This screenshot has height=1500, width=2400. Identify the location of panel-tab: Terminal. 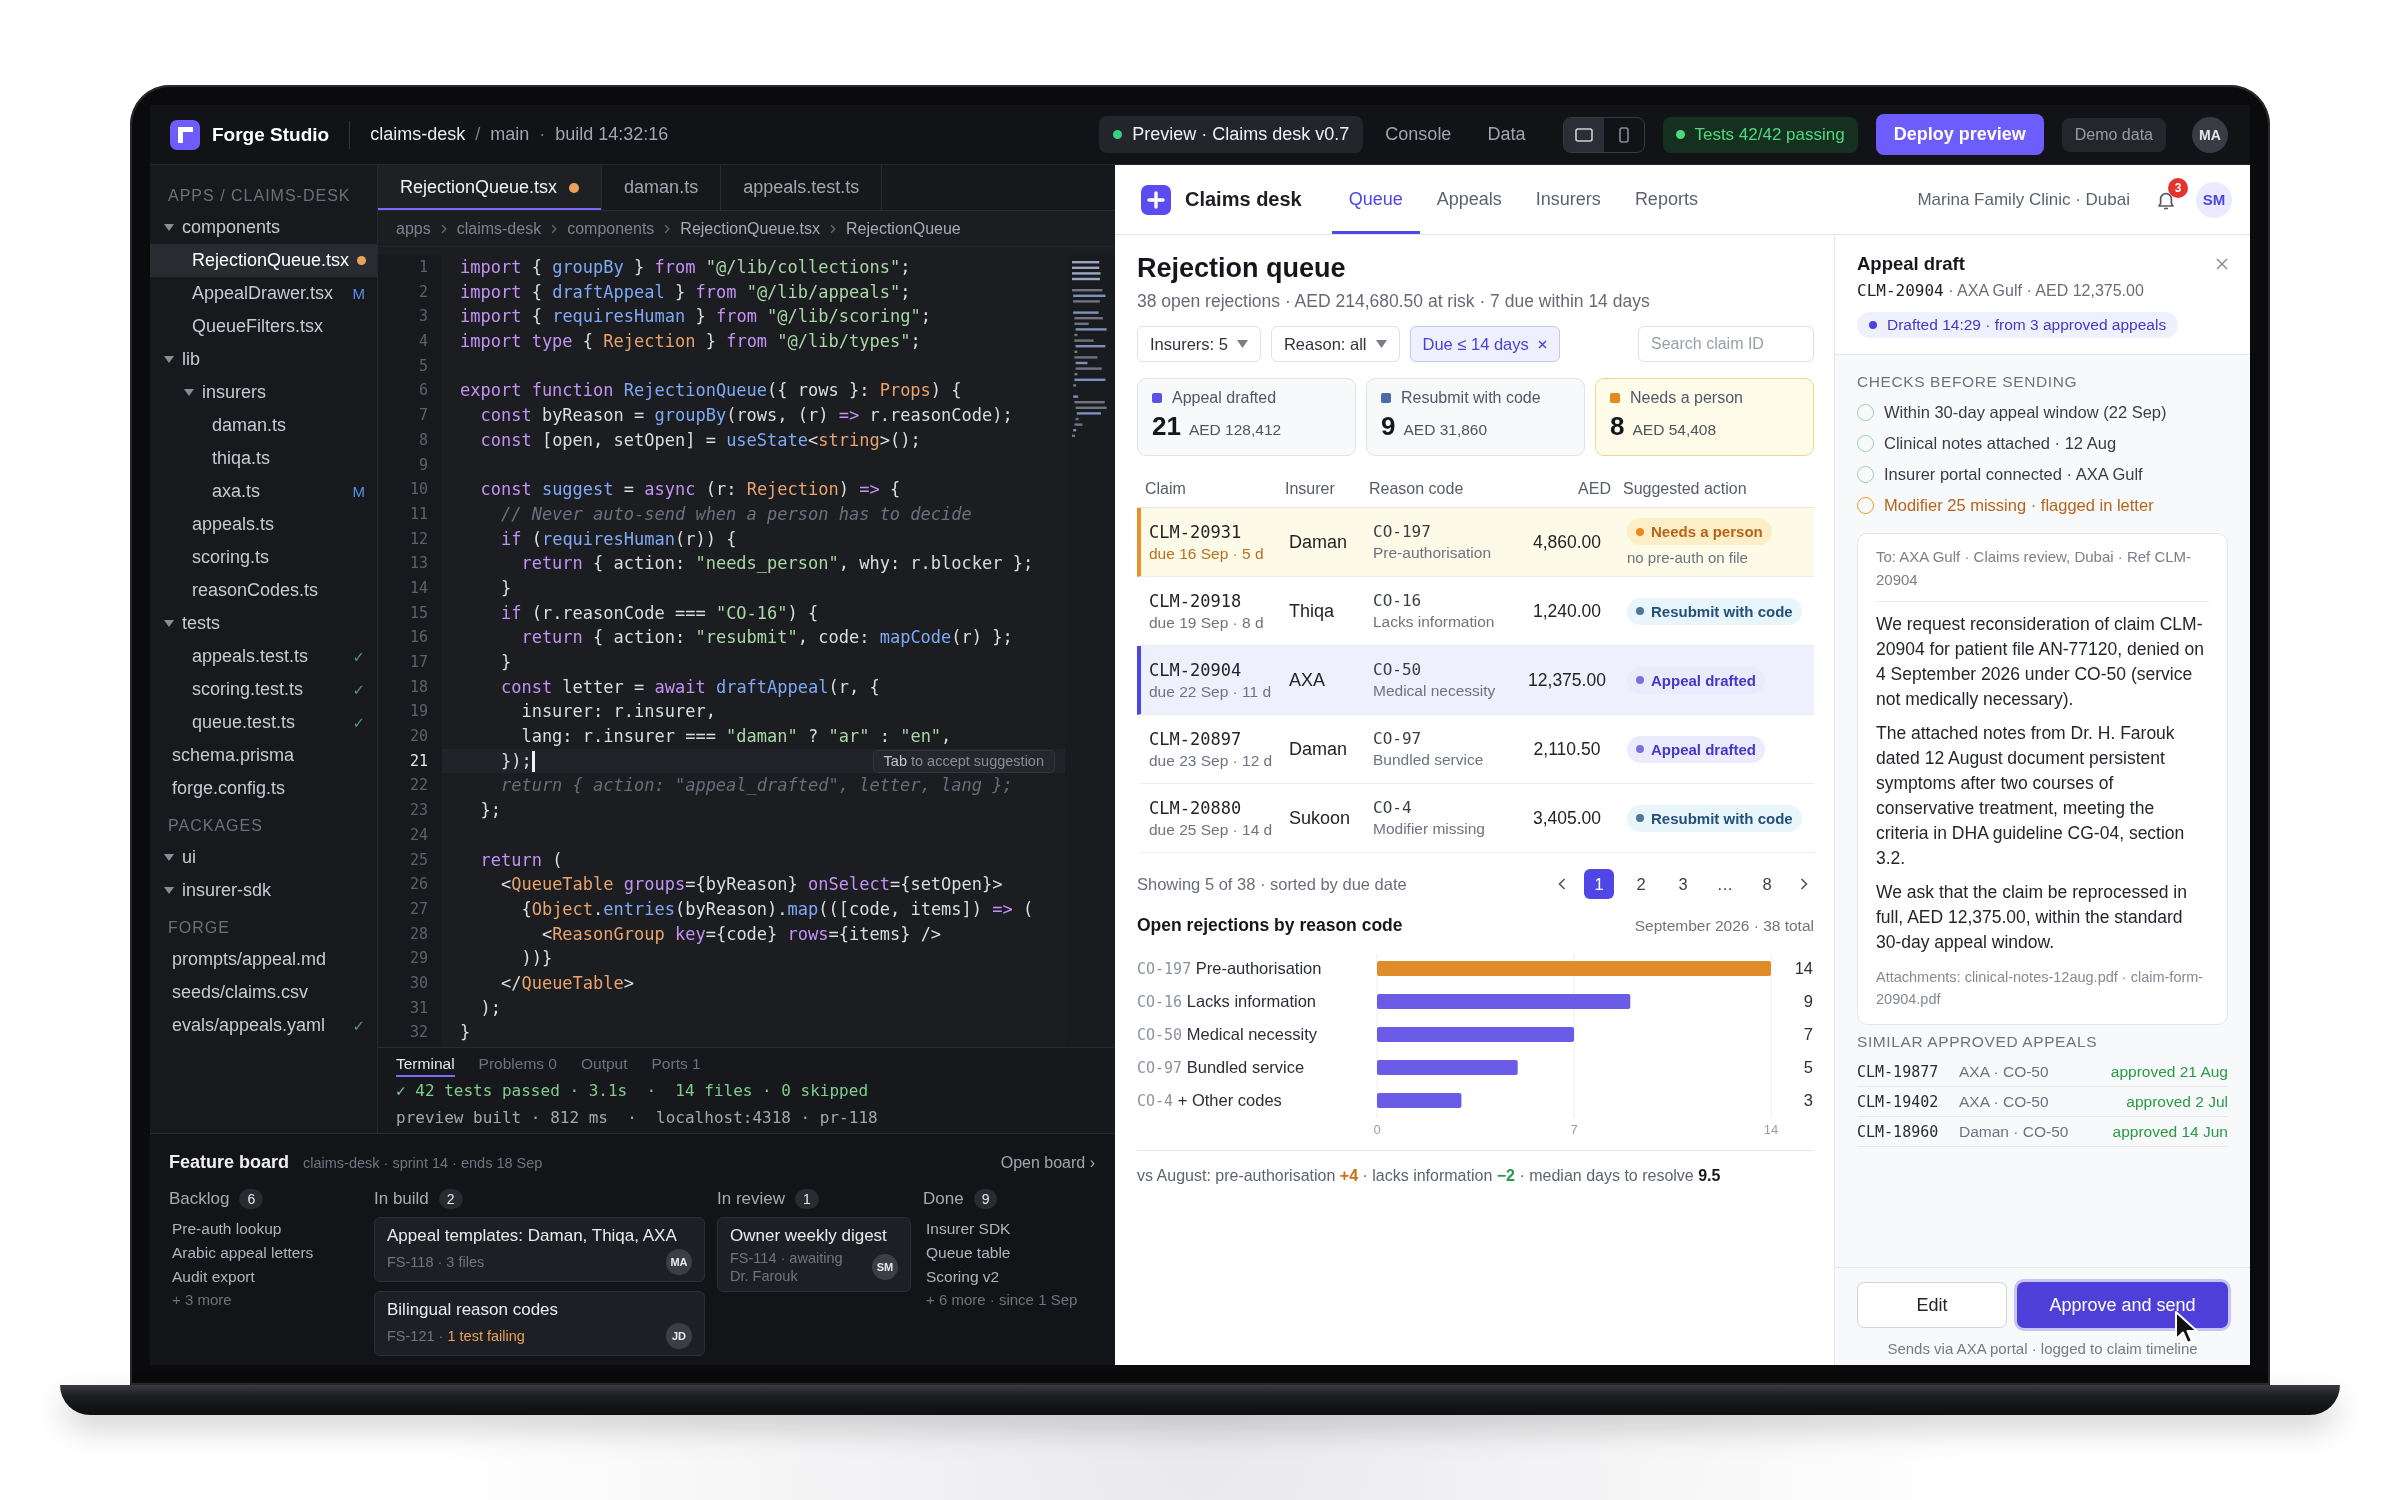
(425, 1062).